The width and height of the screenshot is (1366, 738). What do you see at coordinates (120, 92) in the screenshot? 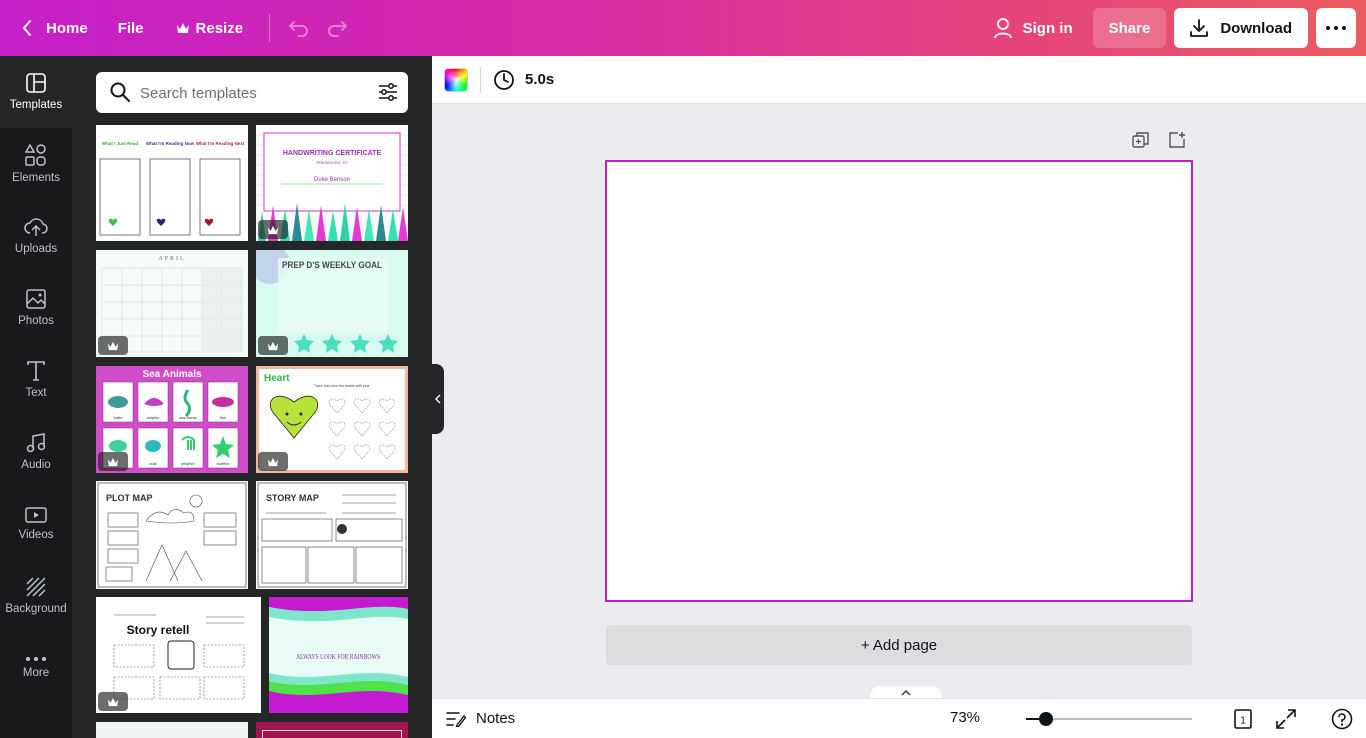
I see `search-icon` at bounding box center [120, 92].